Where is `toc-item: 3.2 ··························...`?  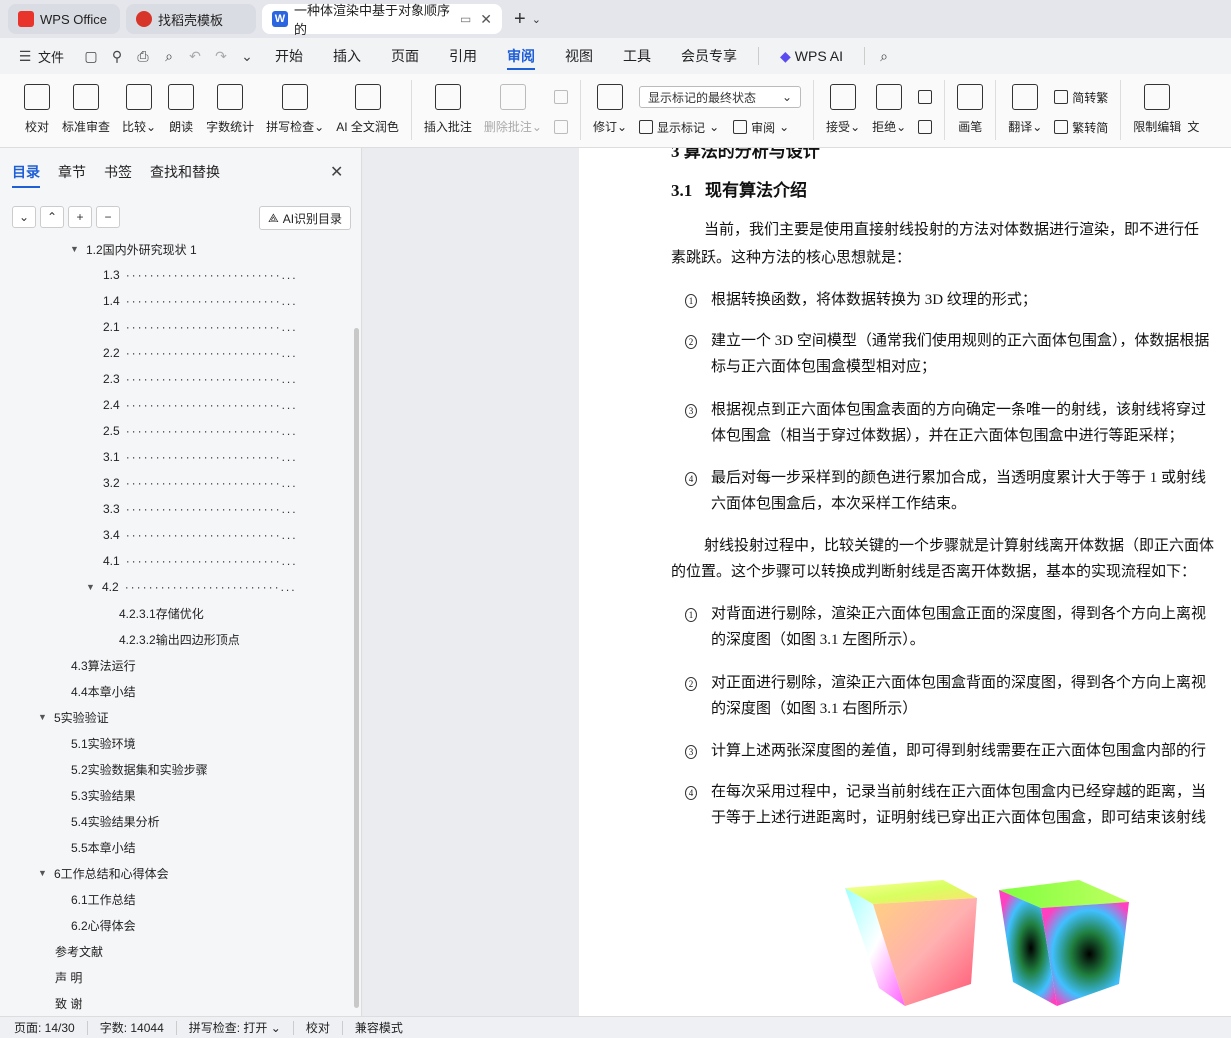
toc-item: 3.2 ··························... is located at coordinates (223, 483).